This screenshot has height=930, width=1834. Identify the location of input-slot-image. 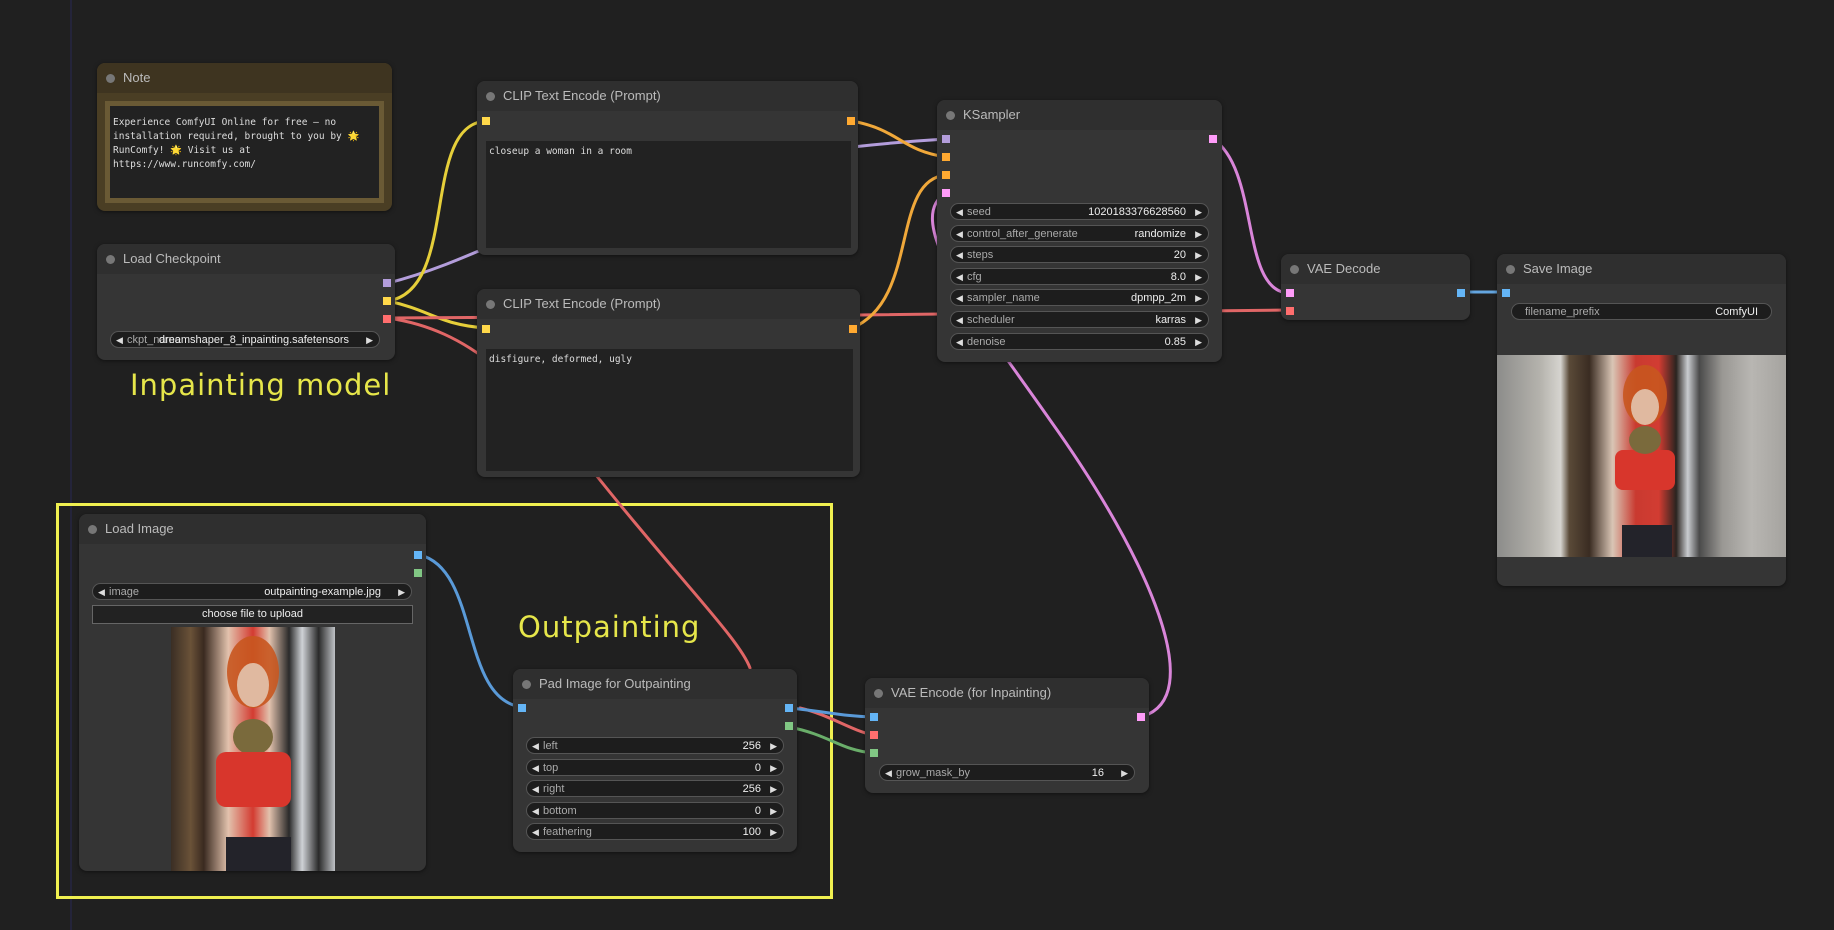
(522, 708).